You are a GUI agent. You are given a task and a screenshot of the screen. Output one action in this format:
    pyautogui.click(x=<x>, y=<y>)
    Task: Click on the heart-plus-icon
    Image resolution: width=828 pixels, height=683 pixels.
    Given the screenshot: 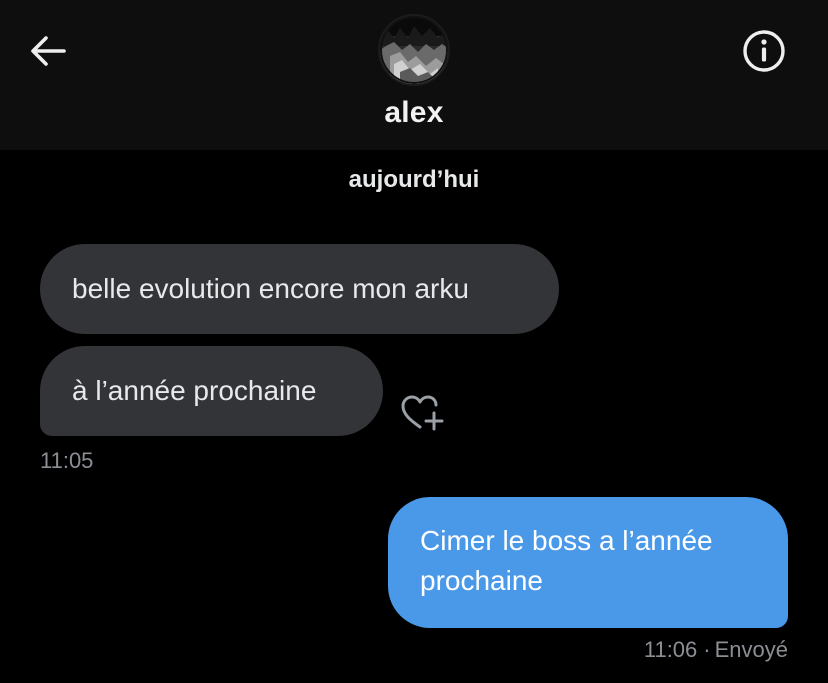 What is the action you would take?
    pyautogui.click(x=422, y=413)
    